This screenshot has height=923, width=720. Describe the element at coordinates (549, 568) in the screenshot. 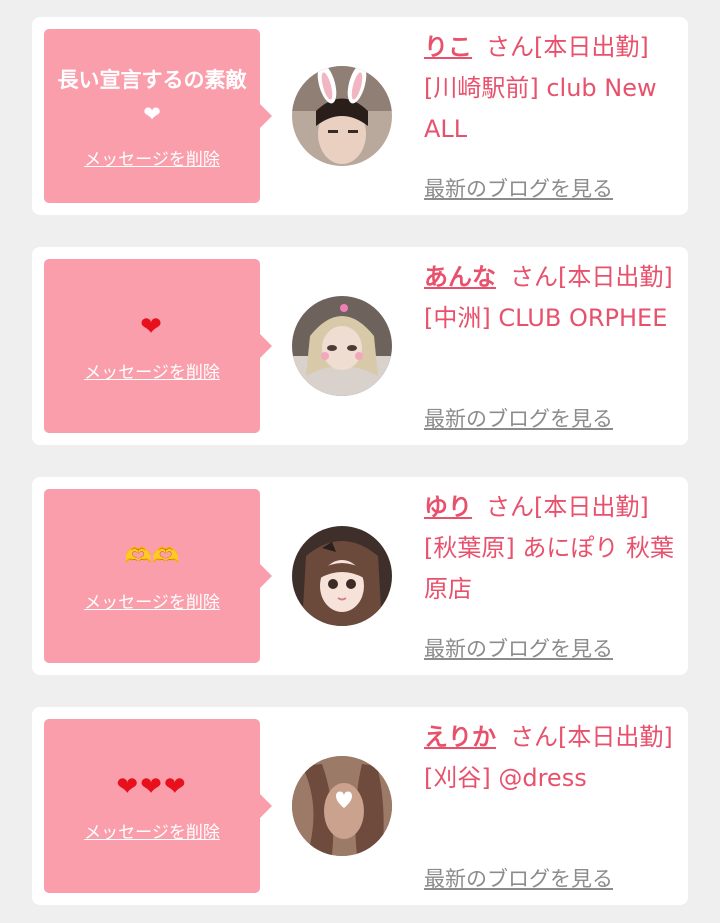

I see `shop-name: [秋葉原] あにぽり 秋葉原店` at that location.